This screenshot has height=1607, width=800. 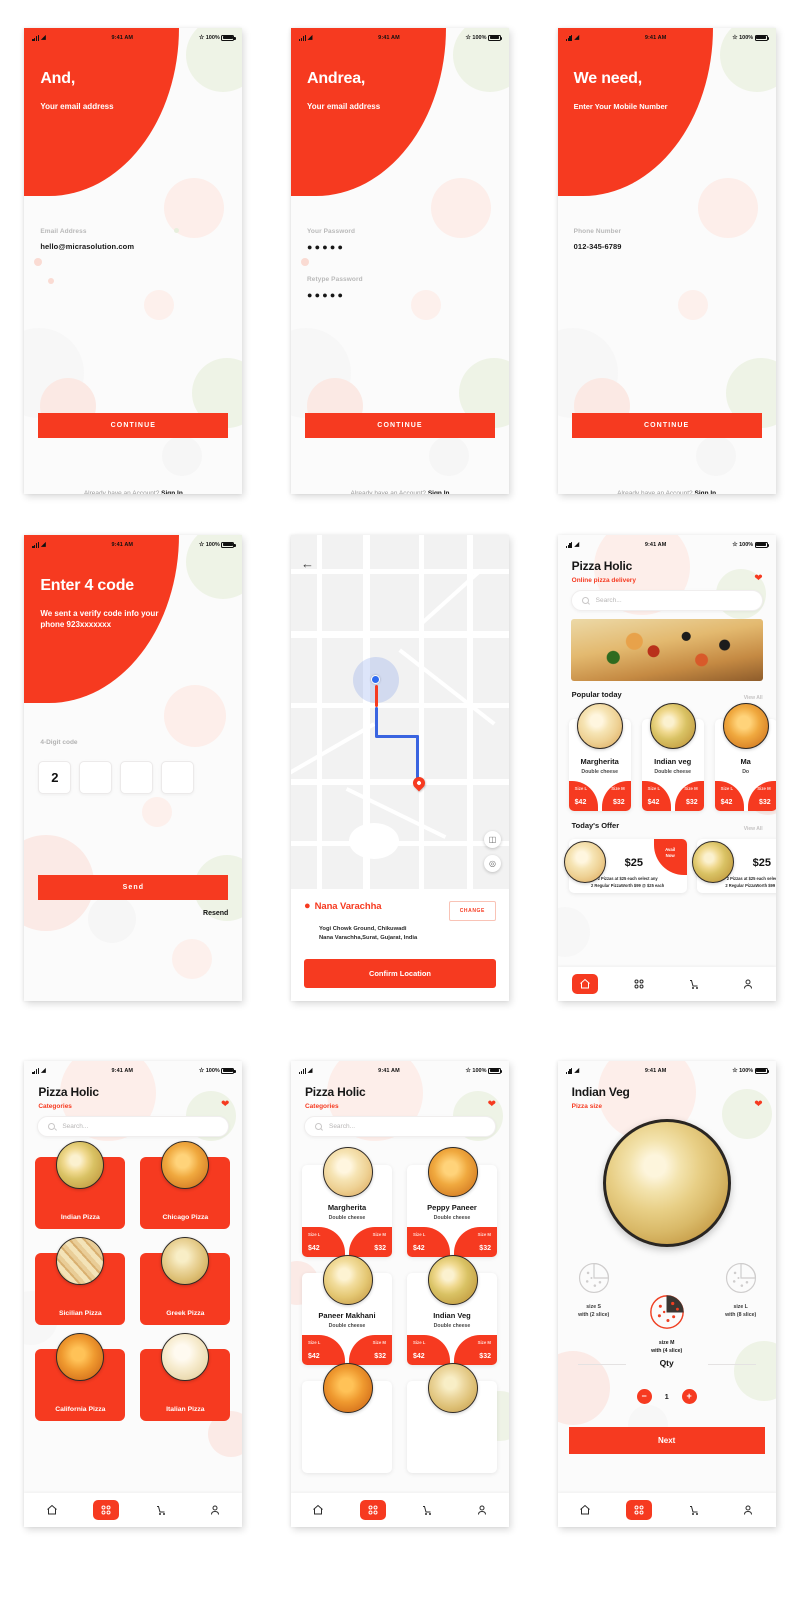 I want to click on retype-password-field-group: Retype Password ●●●●●, so click(x=400, y=288).